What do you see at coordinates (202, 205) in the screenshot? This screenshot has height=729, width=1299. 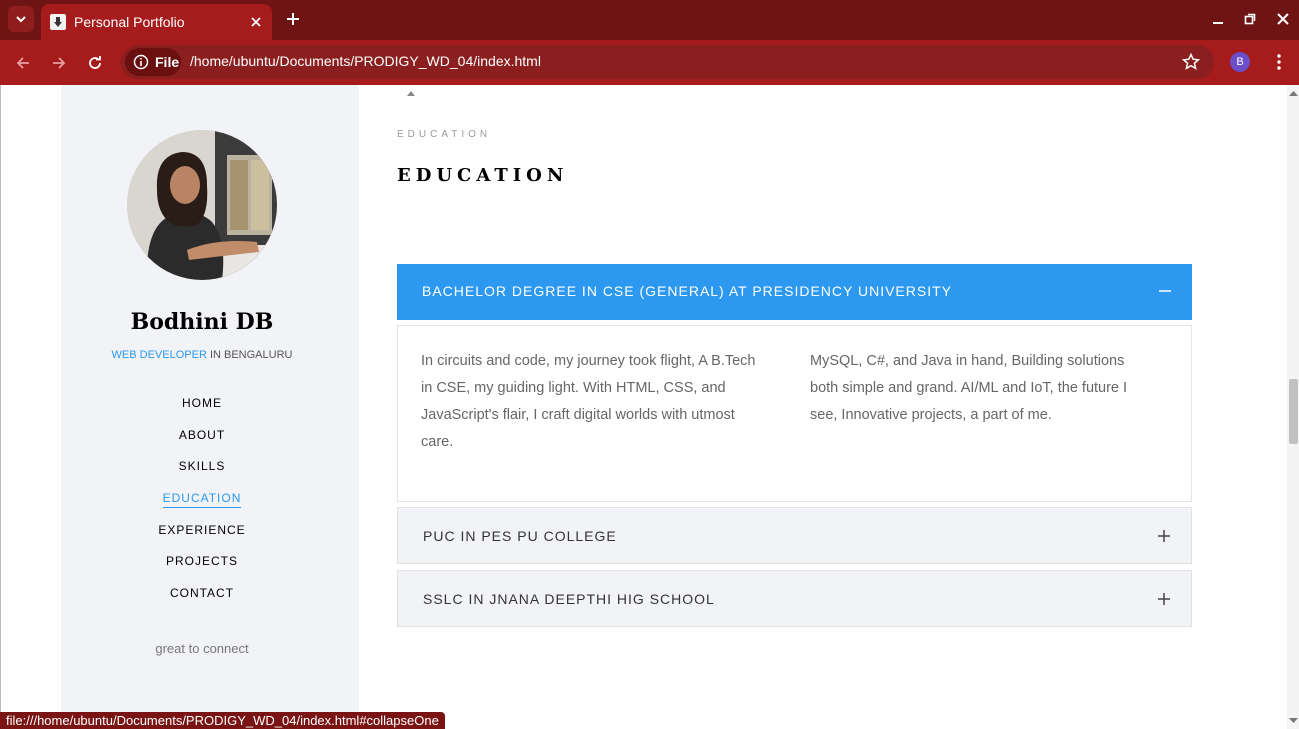 I see `profile-photo` at bounding box center [202, 205].